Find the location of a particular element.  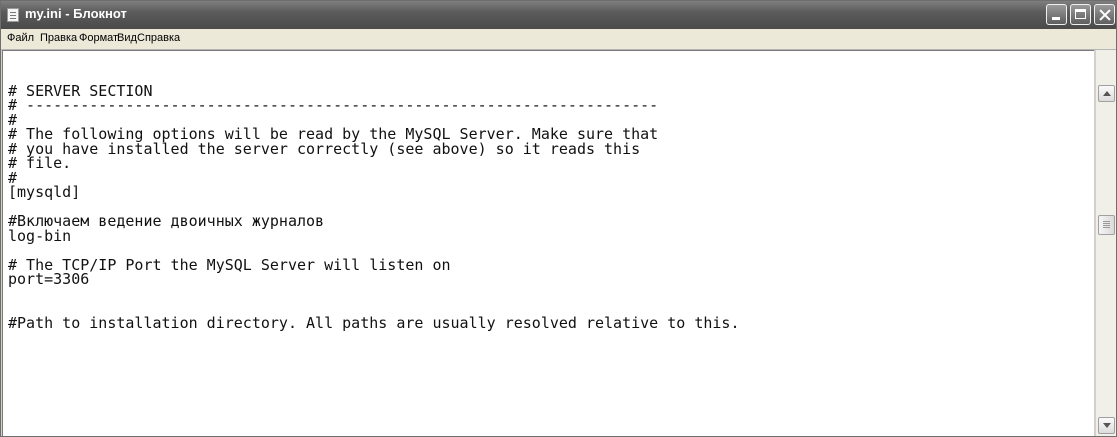

editor-line: [mysqld] is located at coordinates (44, 192).